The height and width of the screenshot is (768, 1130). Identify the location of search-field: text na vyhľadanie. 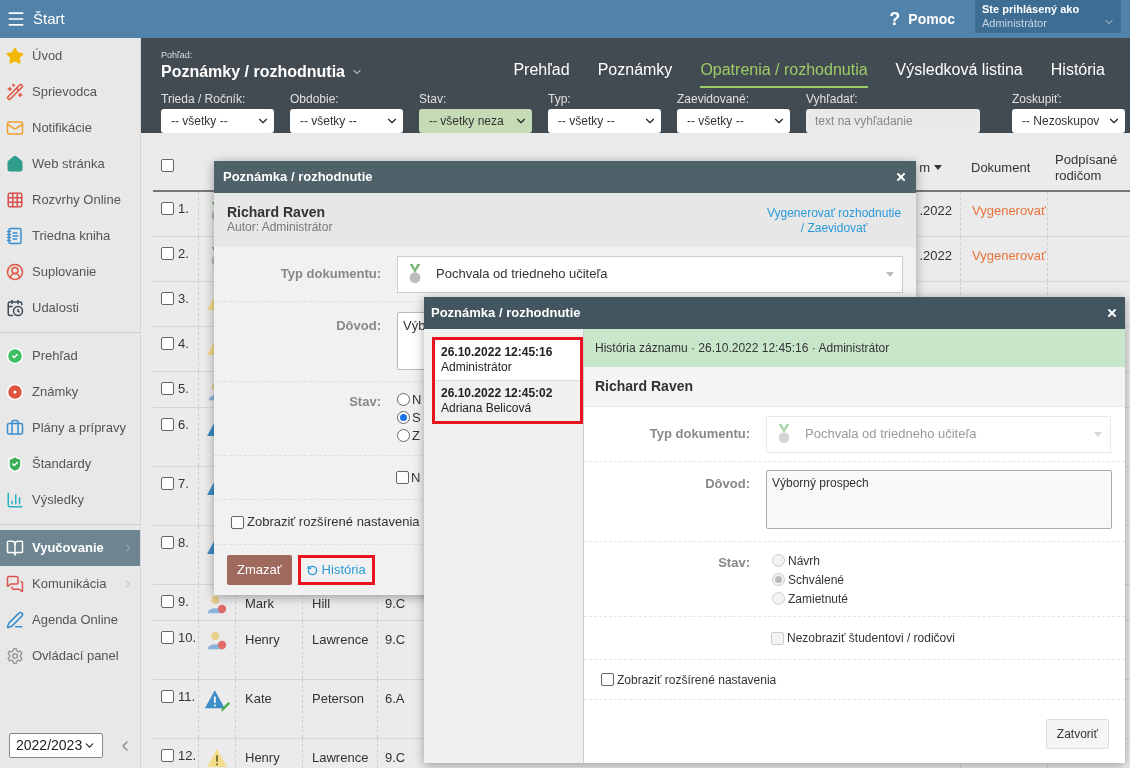
(893, 121).